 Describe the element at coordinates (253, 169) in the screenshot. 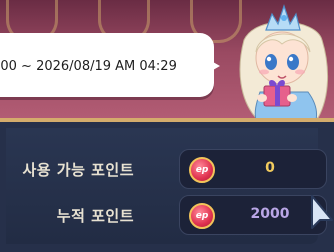

I see `available-points-box: ep 0` at that location.